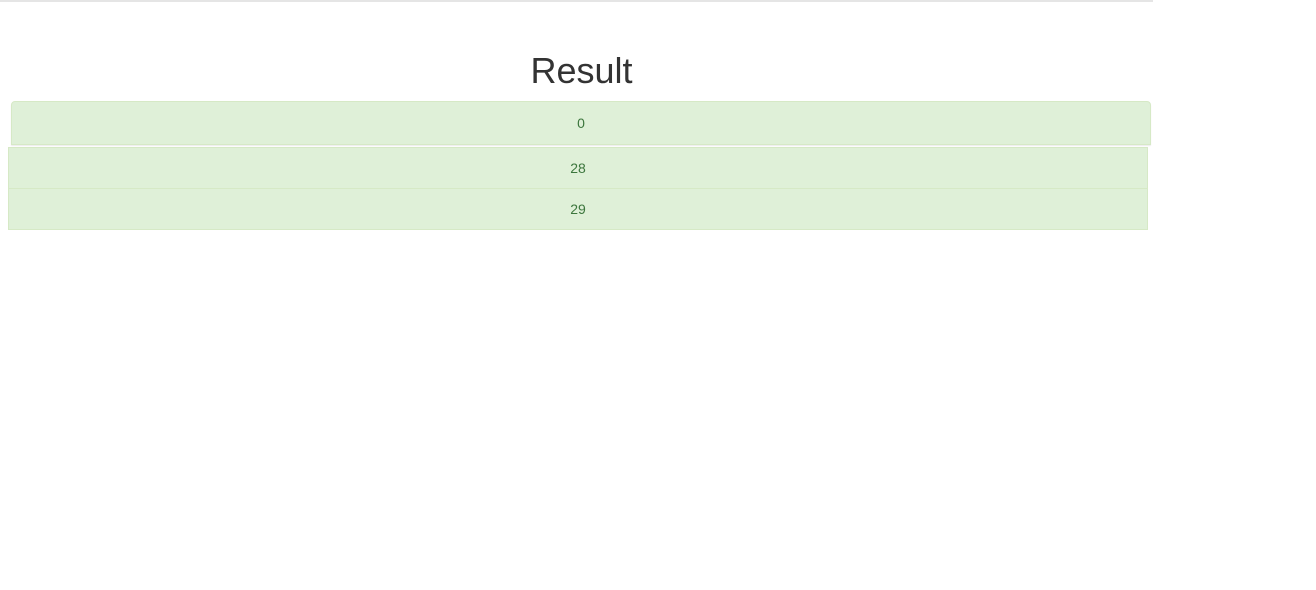  I want to click on list-item: 28, so click(578, 167).